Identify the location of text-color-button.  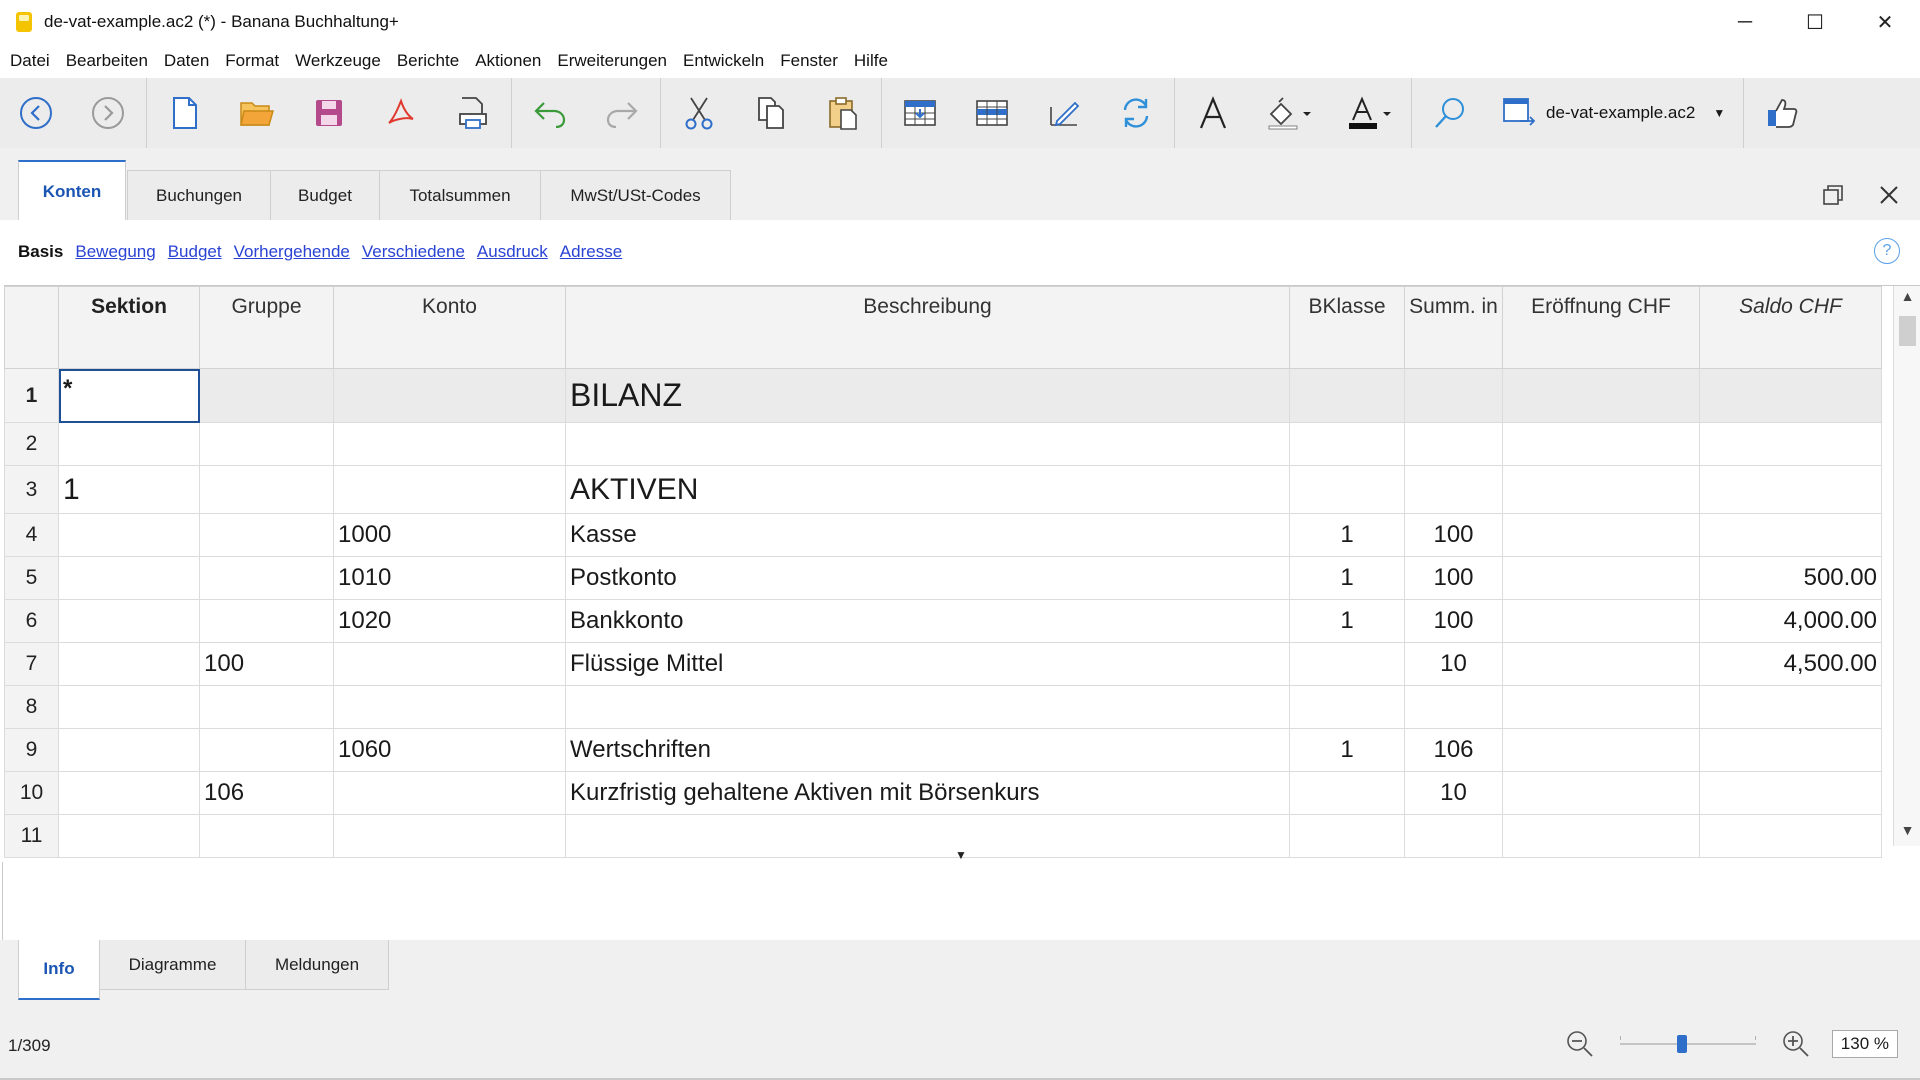
(1369, 113).